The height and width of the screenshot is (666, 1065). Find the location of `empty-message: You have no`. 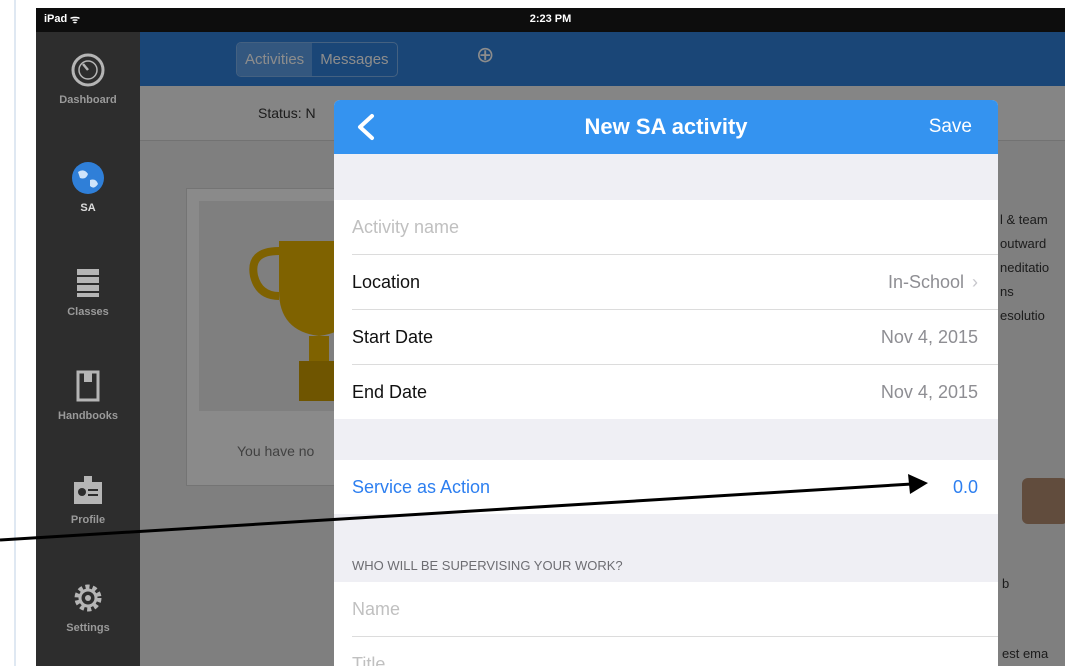

empty-message: You have no is located at coordinates (276, 451).